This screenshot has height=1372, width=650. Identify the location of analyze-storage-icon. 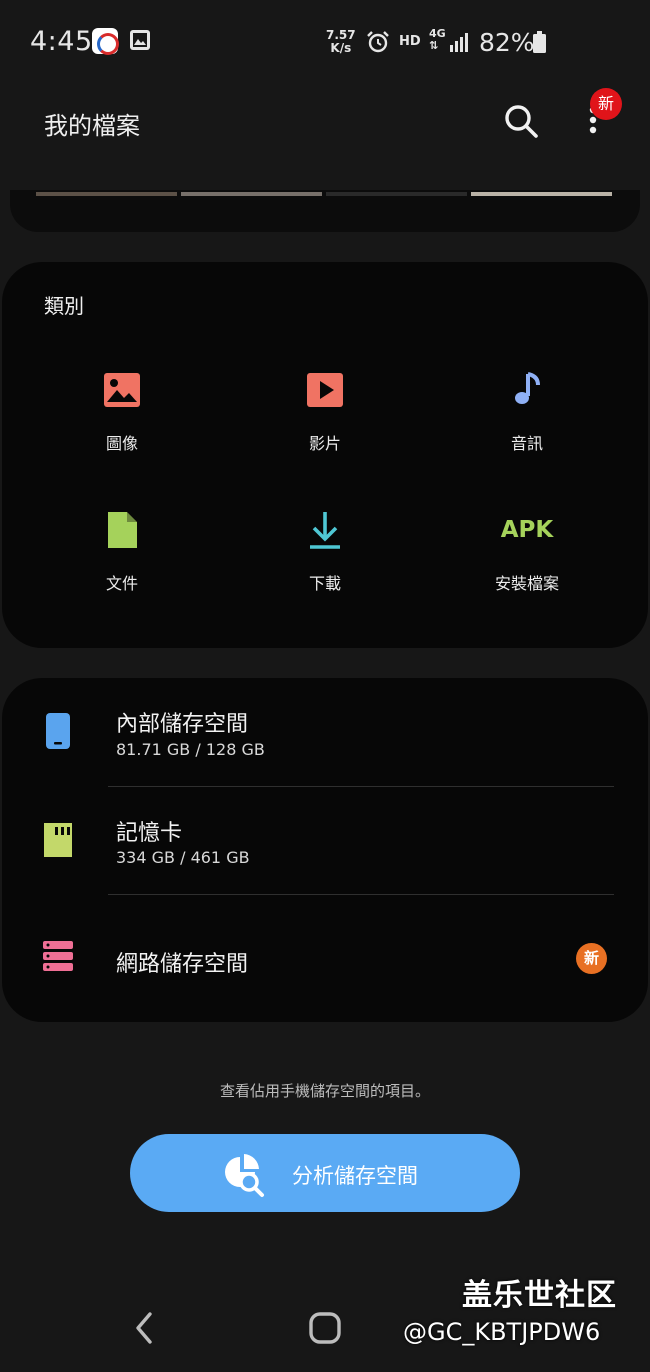
(244, 1175).